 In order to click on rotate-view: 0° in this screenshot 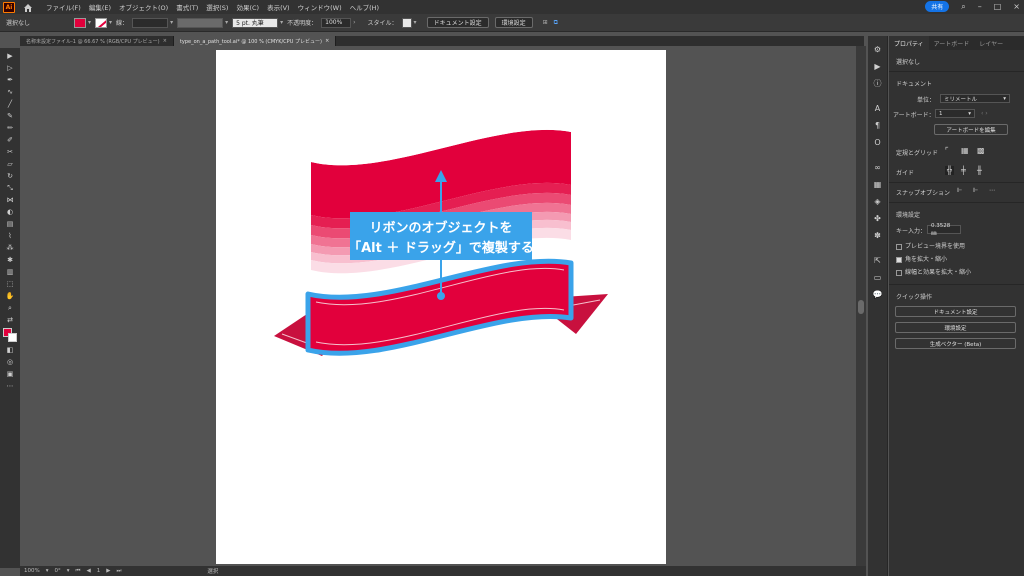, I will do `click(58, 571)`.